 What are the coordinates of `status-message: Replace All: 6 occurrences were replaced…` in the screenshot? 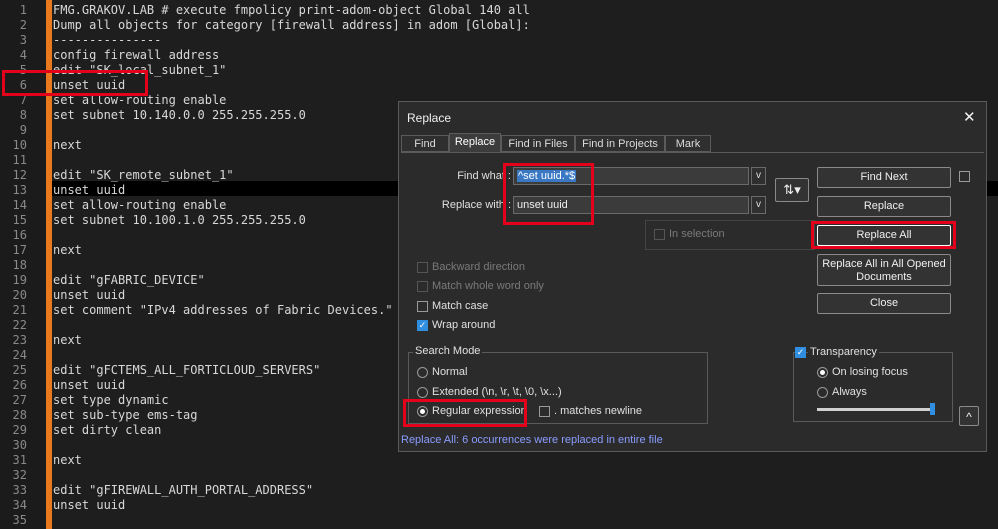 It's located at (532, 440).